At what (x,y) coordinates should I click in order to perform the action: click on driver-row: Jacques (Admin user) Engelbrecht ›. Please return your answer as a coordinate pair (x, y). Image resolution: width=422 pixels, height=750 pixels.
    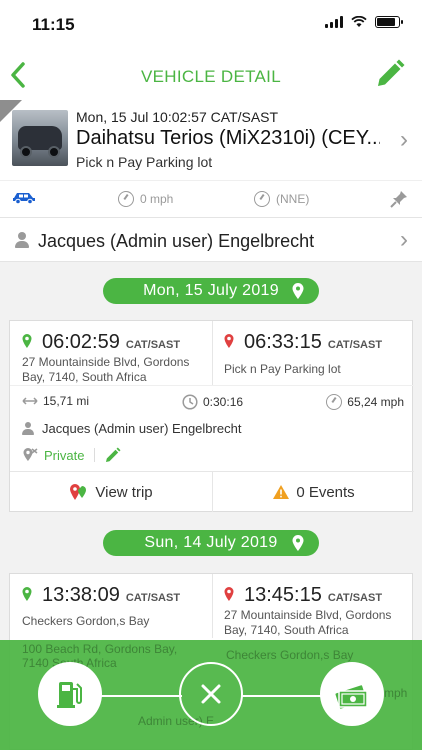
    Looking at the image, I should click on (211, 240).